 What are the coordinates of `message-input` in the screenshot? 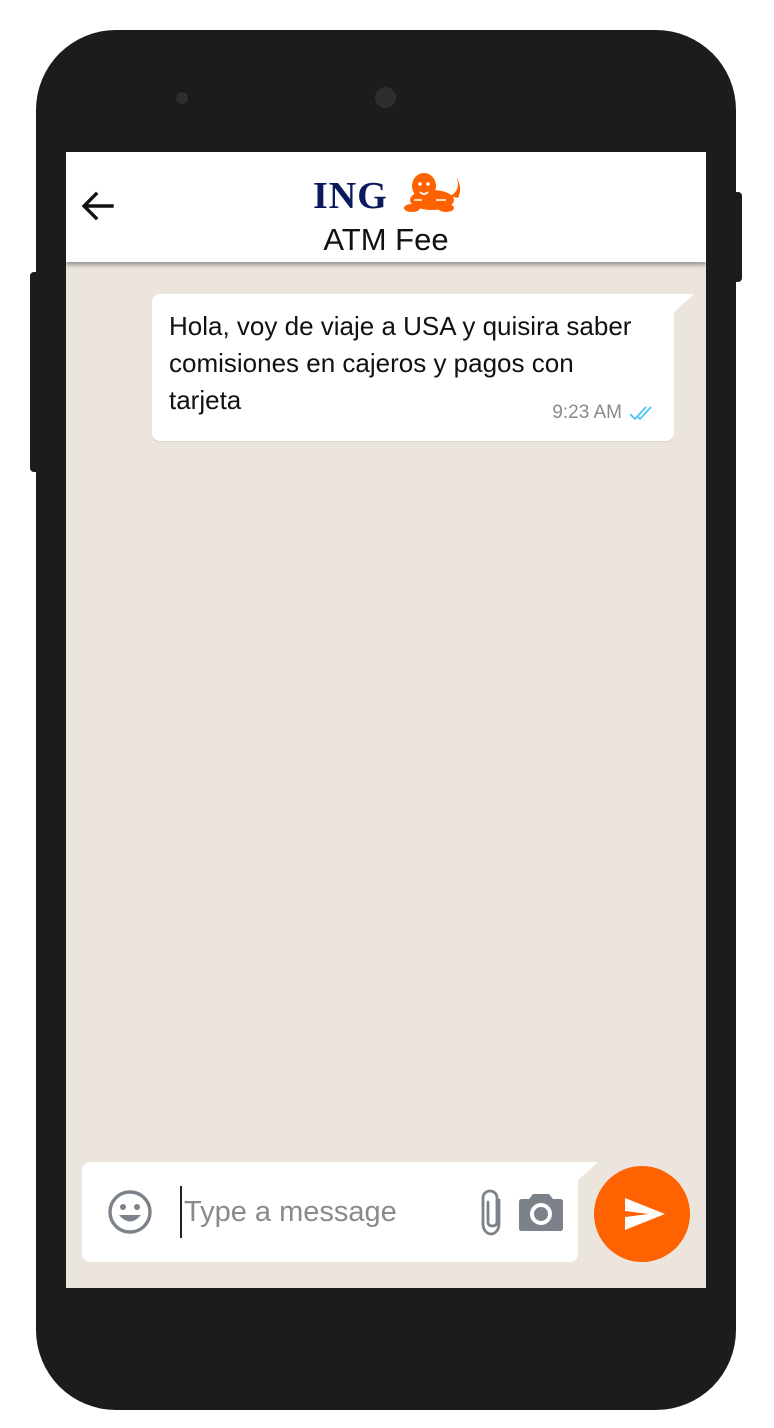 It's located at (322, 1212).